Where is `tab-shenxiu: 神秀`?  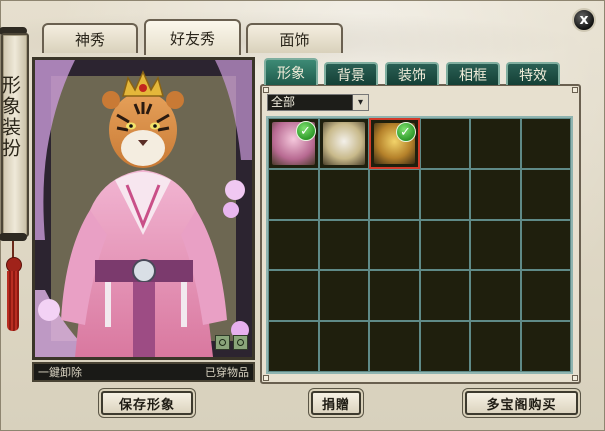
tab-shenxiu: 神秀 is located at coordinates (90, 38).